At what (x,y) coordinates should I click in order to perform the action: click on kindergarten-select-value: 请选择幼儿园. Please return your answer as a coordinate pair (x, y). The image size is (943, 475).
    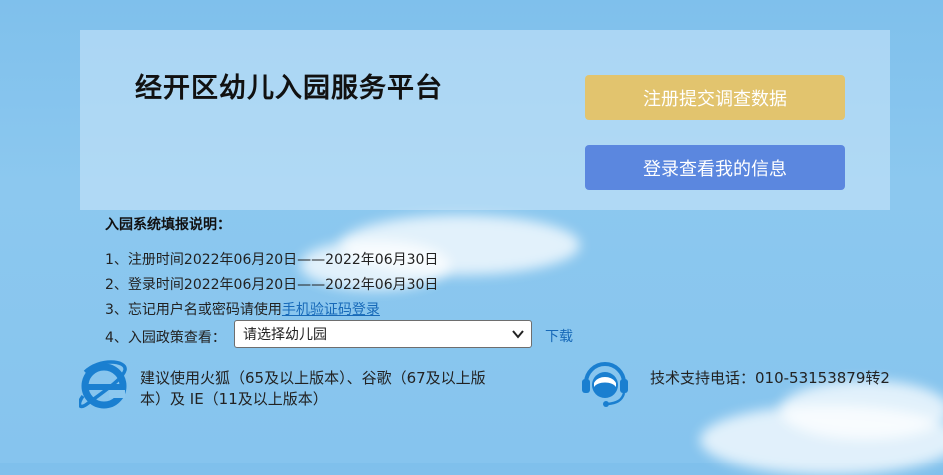
    Looking at the image, I should click on (285, 335).